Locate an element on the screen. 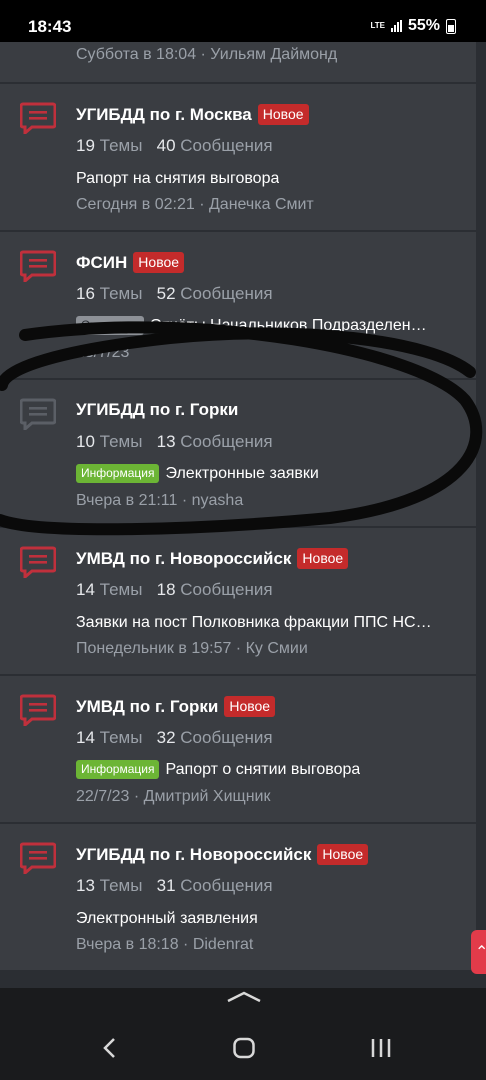  forum-last-meta: Сегодня в 02:21 · Данечка Смит is located at coordinates (195, 205).